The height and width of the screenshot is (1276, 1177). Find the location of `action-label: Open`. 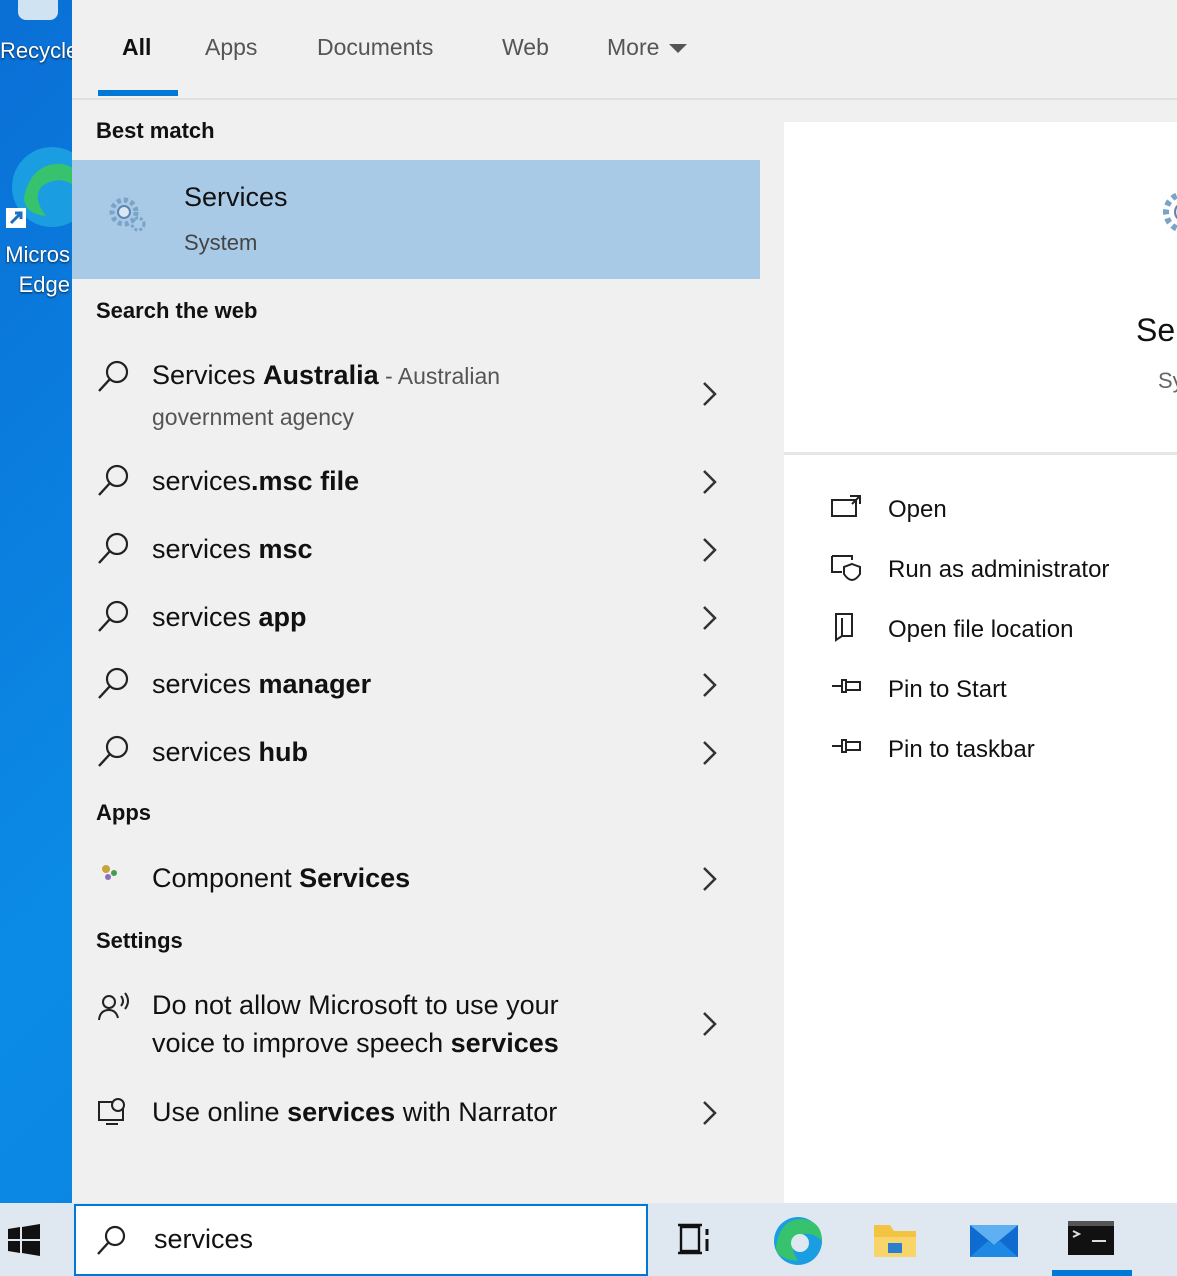

action-label: Open is located at coordinates (917, 509).